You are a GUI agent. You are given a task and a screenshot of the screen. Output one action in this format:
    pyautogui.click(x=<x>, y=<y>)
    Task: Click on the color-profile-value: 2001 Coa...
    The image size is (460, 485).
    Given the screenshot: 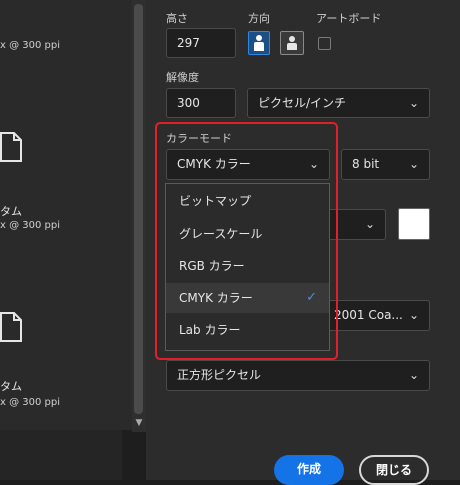 What is the action you would take?
    pyautogui.click(x=368, y=315)
    